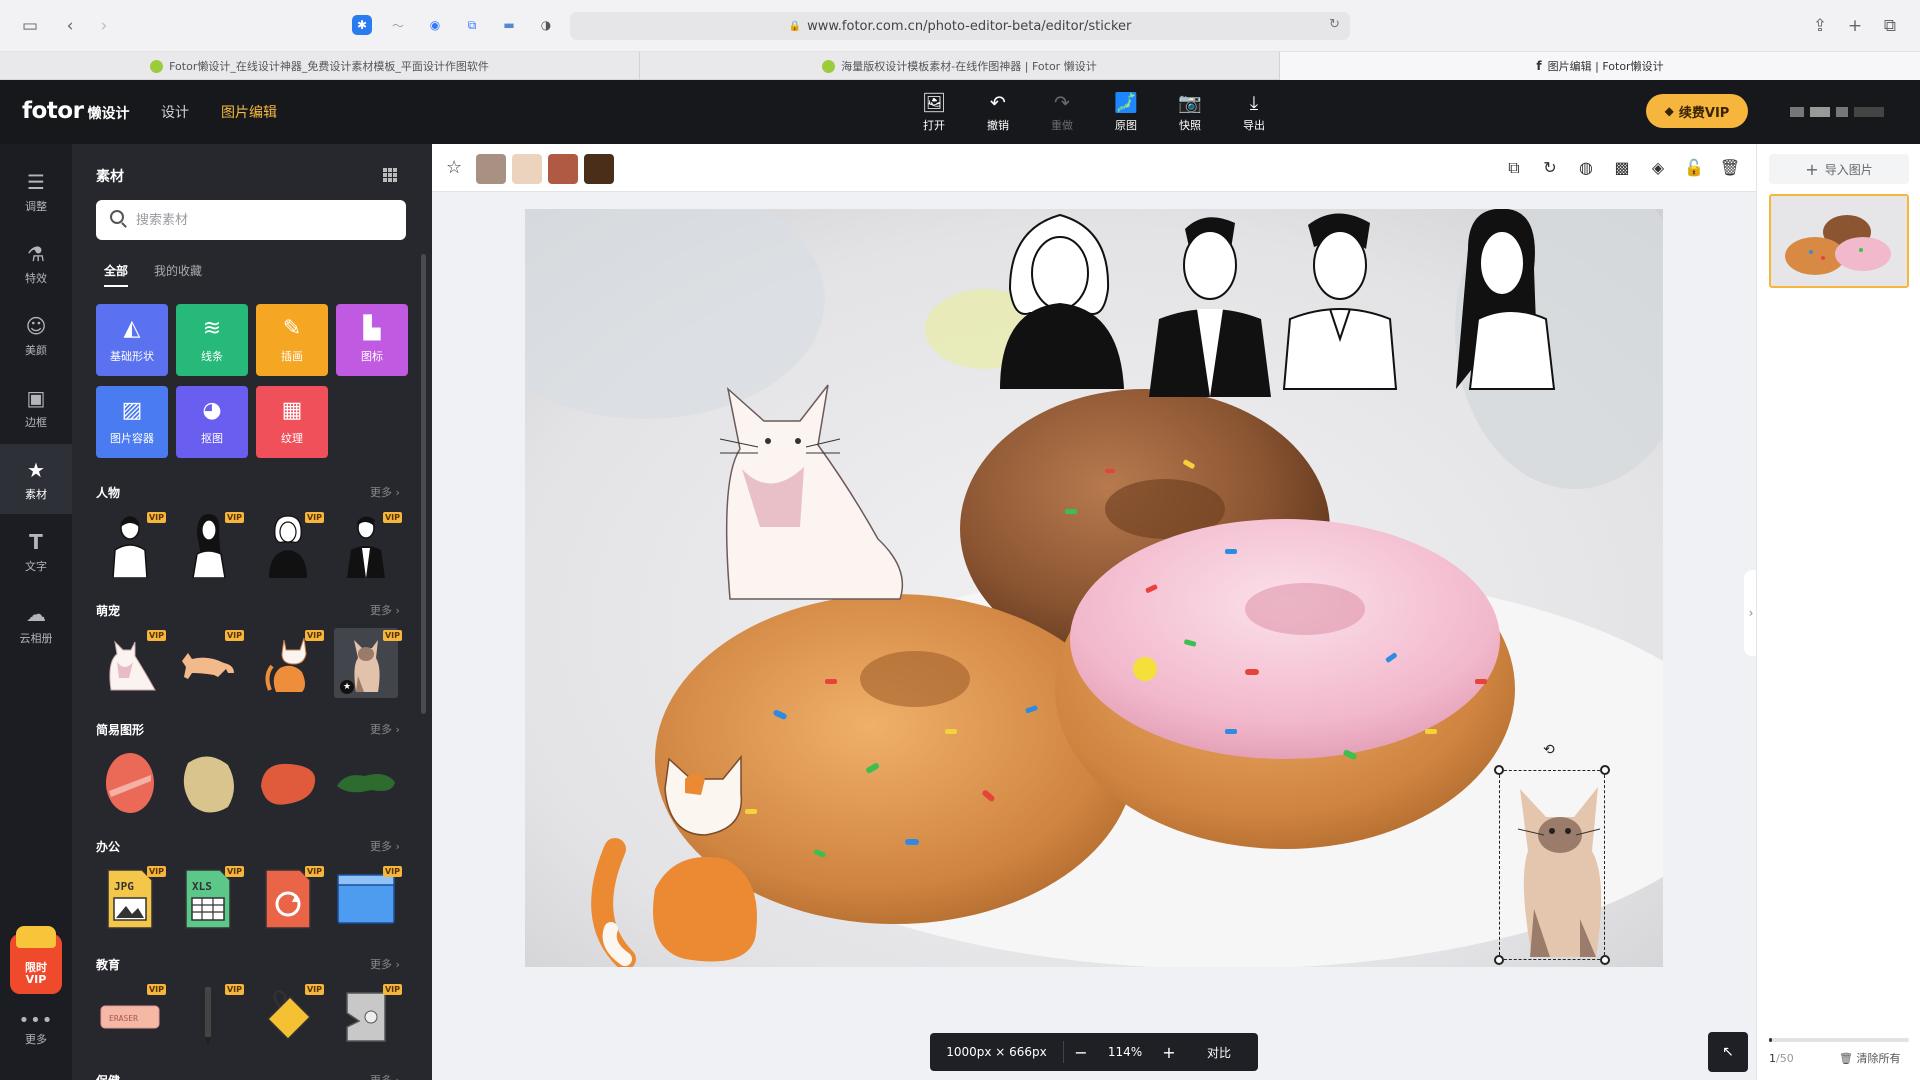 The image size is (1920, 1080). I want to click on renew-vip-button: ◆ 续费VIP, so click(1697, 111).